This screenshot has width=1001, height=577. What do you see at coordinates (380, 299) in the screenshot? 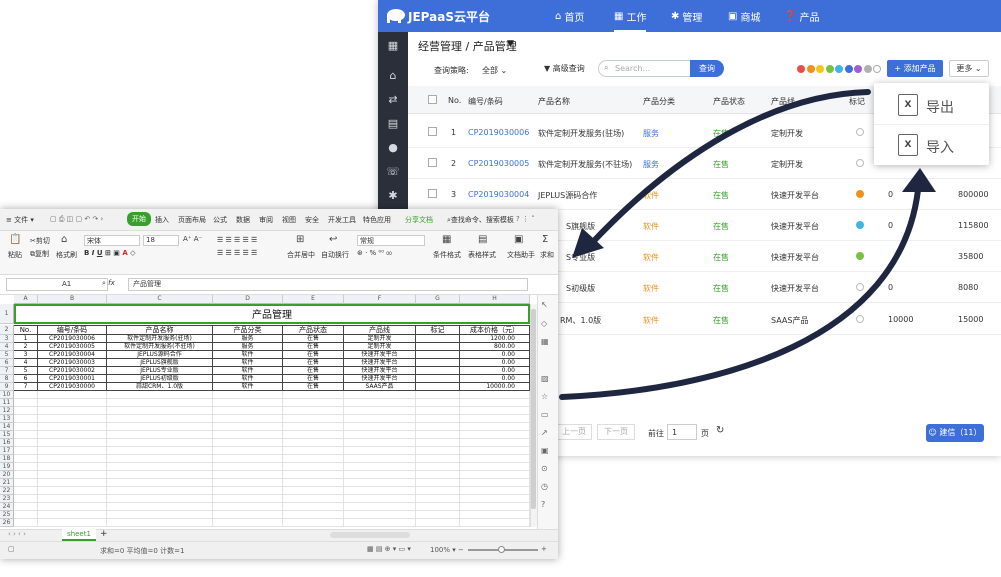
I see `column-header: F` at bounding box center [380, 299].